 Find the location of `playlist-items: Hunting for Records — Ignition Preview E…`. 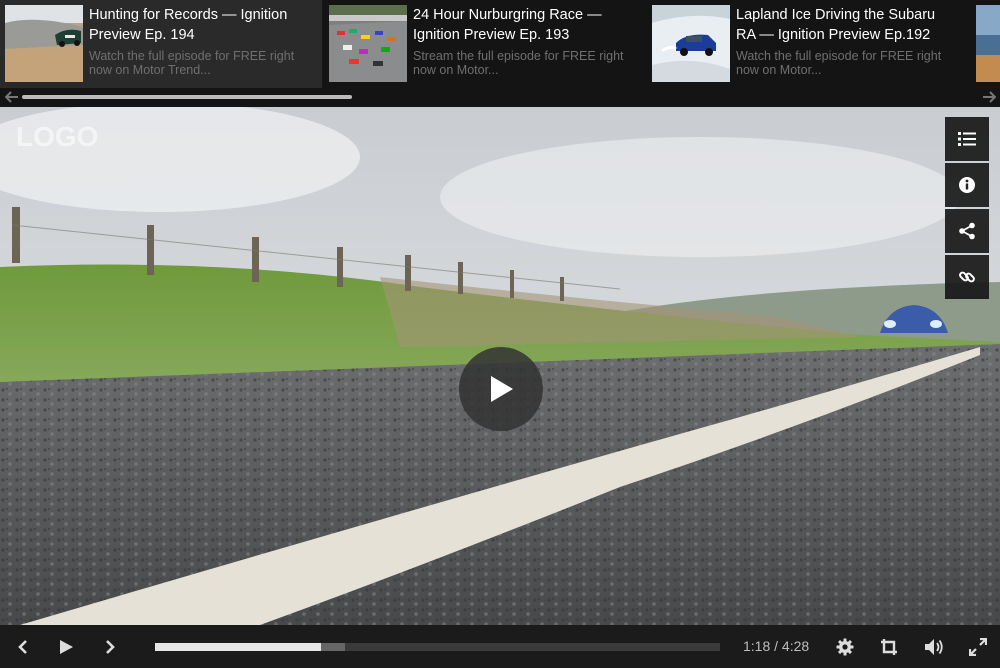

playlist-items: Hunting for Records — Ignition Preview E… is located at coordinates (500, 44).